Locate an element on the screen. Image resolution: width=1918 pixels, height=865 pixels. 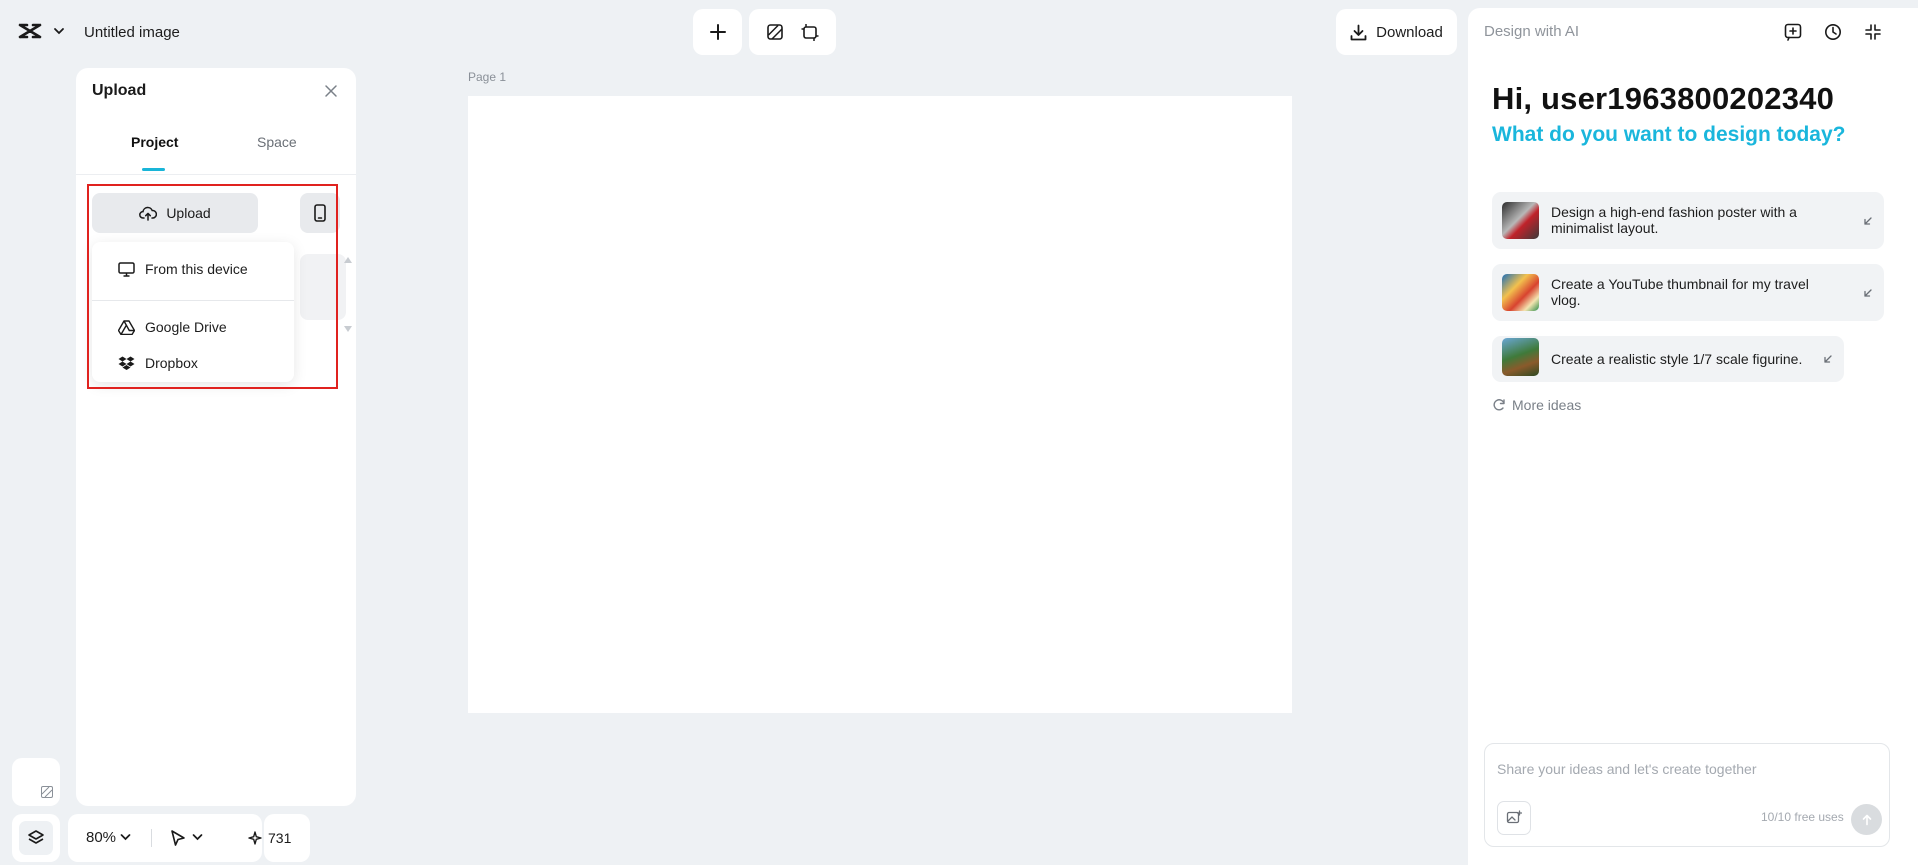
app-menu-chevron-icon is located at coordinates (59, 31).